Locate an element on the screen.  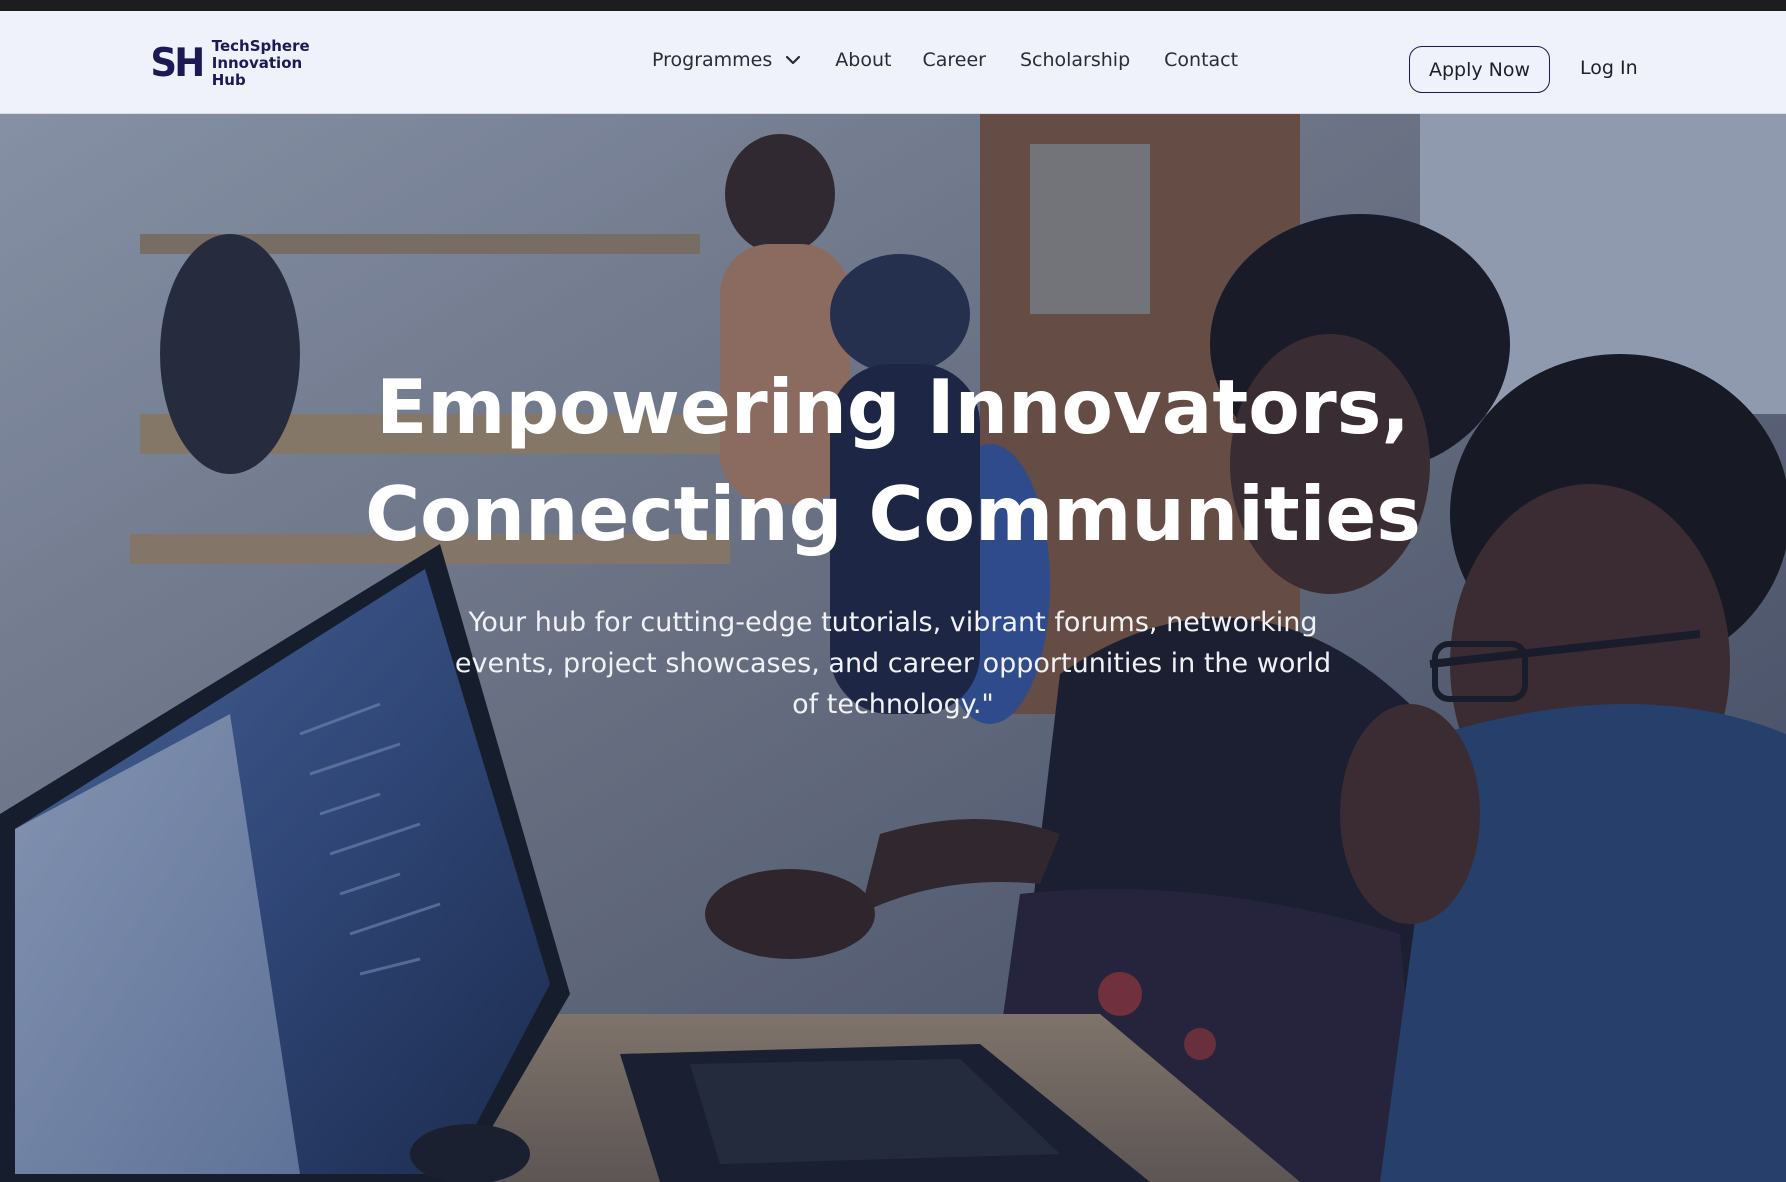
logo-mark: SH is located at coordinates (177, 63).